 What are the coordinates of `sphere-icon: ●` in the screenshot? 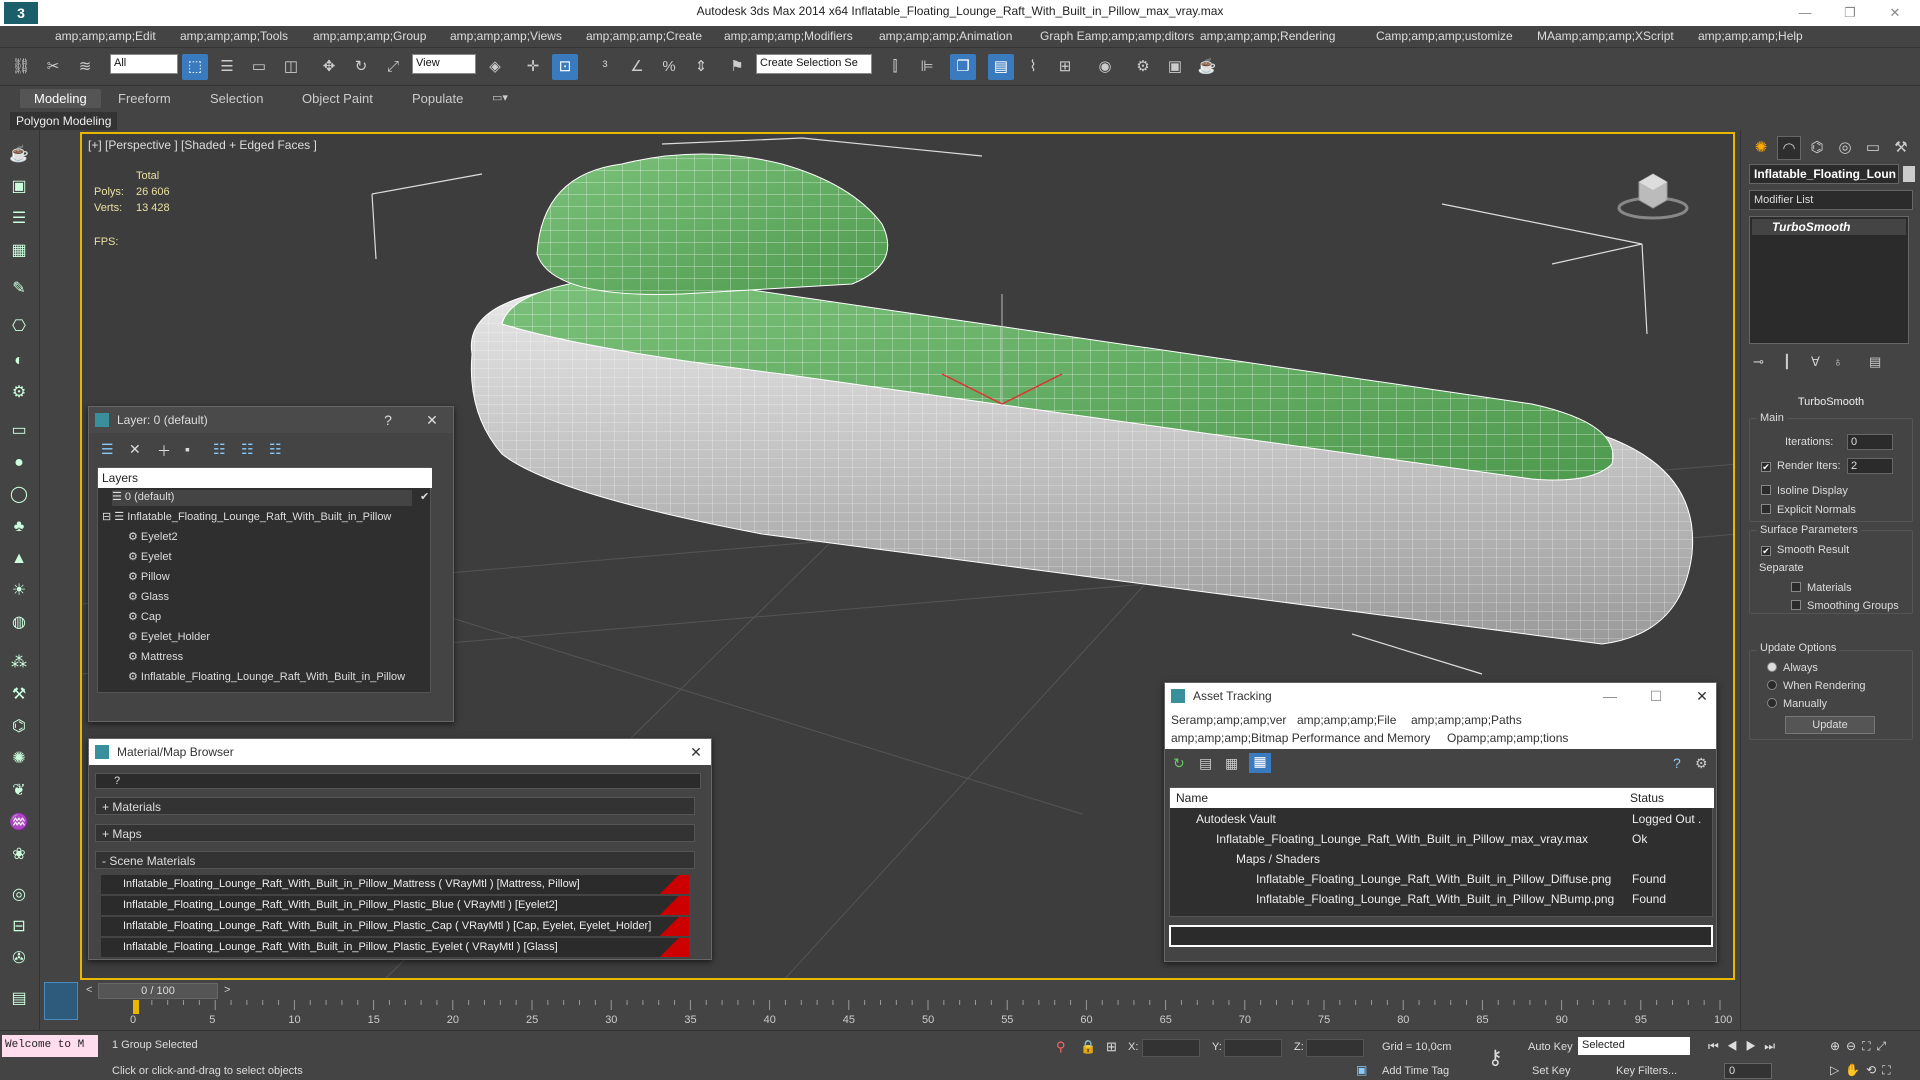 It's located at (19, 463).